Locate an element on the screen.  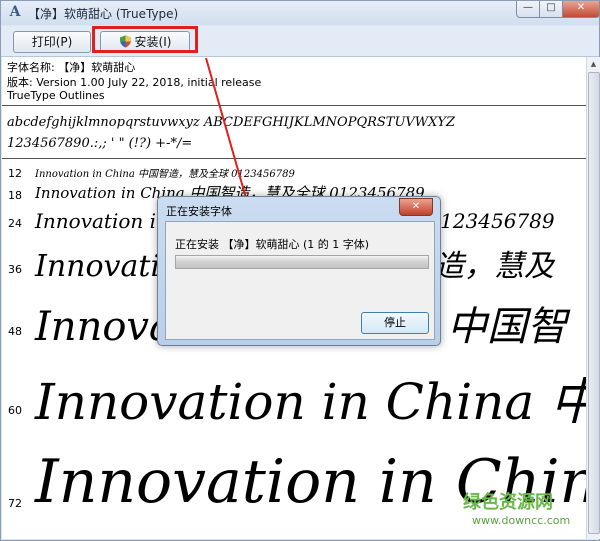
dialog-title: 正在安装字体 is located at coordinates (199, 211).